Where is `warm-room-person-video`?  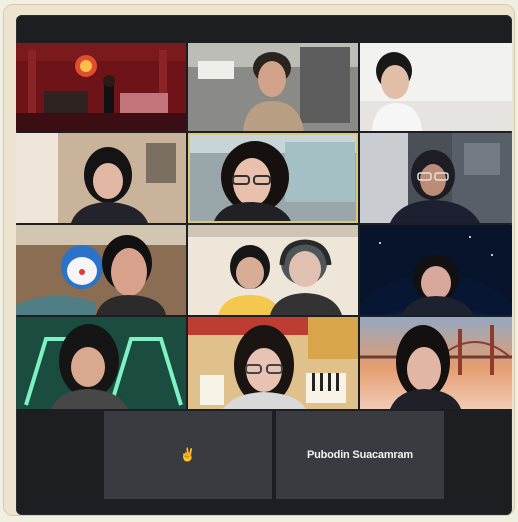
warm-room-person-video is located at coordinates (101, 178).